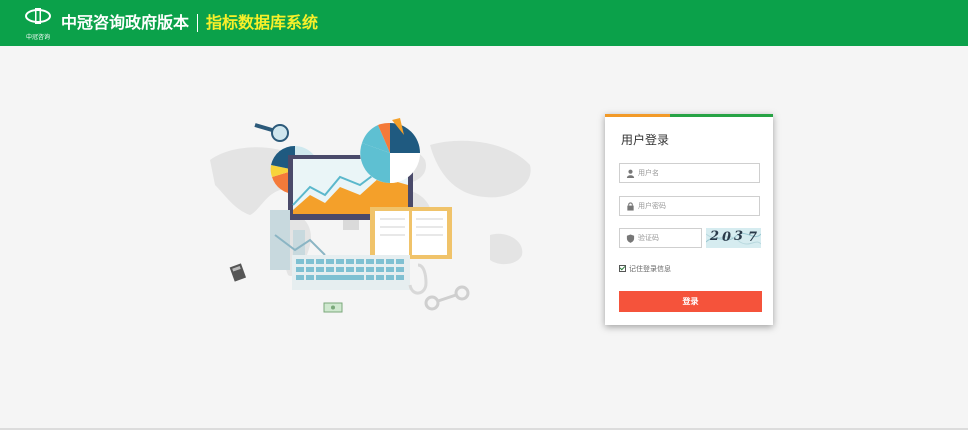  What do you see at coordinates (753, 237) in the screenshot?
I see `captcha-digit: 7` at bounding box center [753, 237].